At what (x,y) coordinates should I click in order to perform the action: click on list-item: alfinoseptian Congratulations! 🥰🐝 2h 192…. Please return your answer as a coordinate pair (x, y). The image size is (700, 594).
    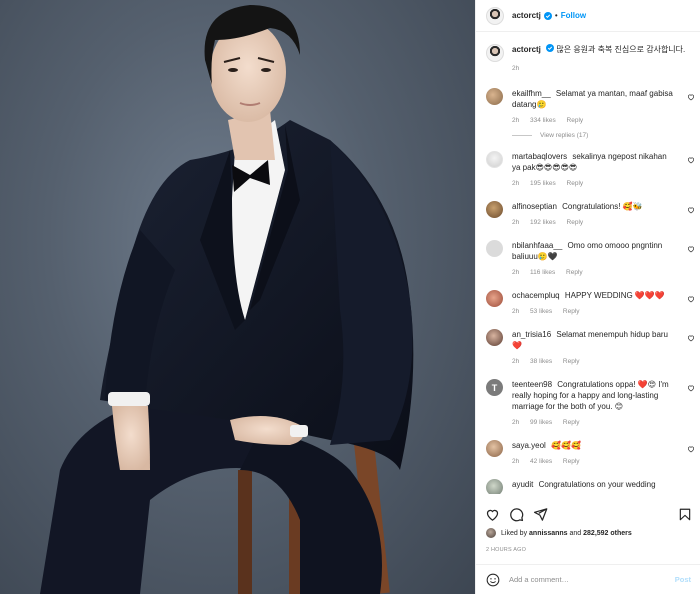
    Looking at the image, I should click on (588, 214).